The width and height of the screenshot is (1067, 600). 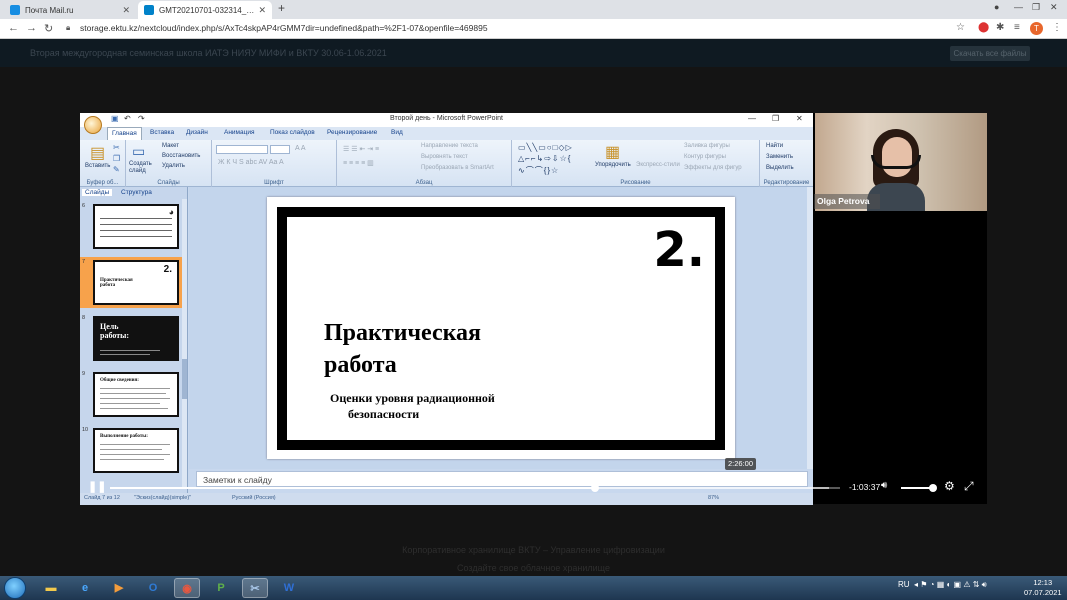 What do you see at coordinates (97, 192) in the screenshot?
I see `tab-slides: Слайды` at bounding box center [97, 192].